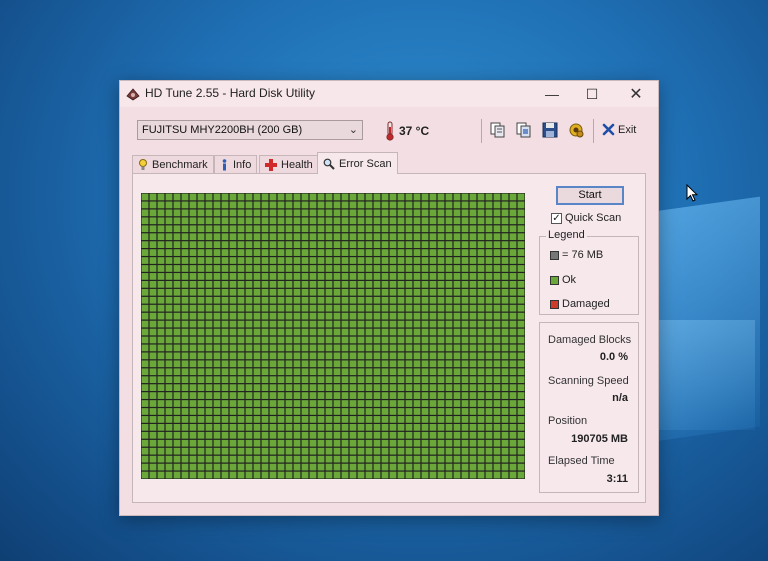 The height and width of the screenshot is (561, 768). I want to click on maximize-button: ☐, so click(592, 94).